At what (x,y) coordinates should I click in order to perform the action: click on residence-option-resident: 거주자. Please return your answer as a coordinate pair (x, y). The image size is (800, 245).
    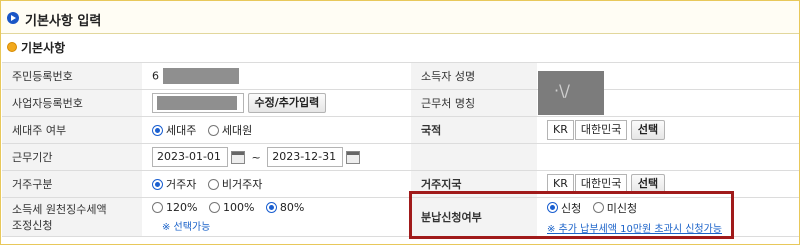
    Looking at the image, I should click on (181, 184).